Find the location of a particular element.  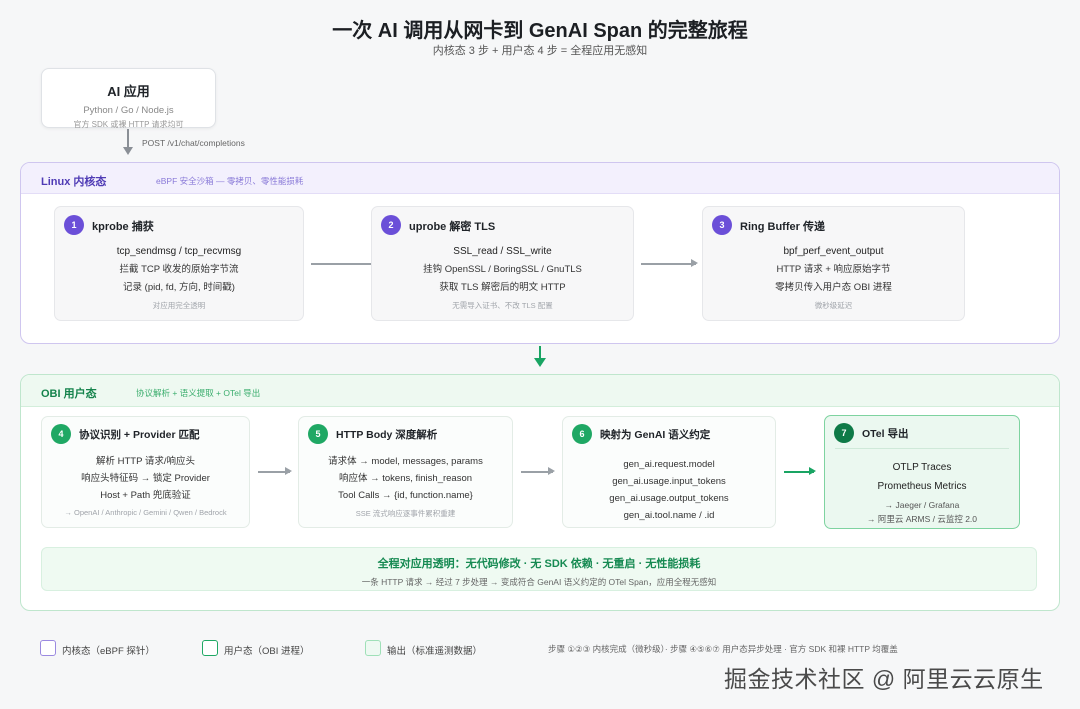

user-panel-title: OBI 用户态 is located at coordinates (69, 394).